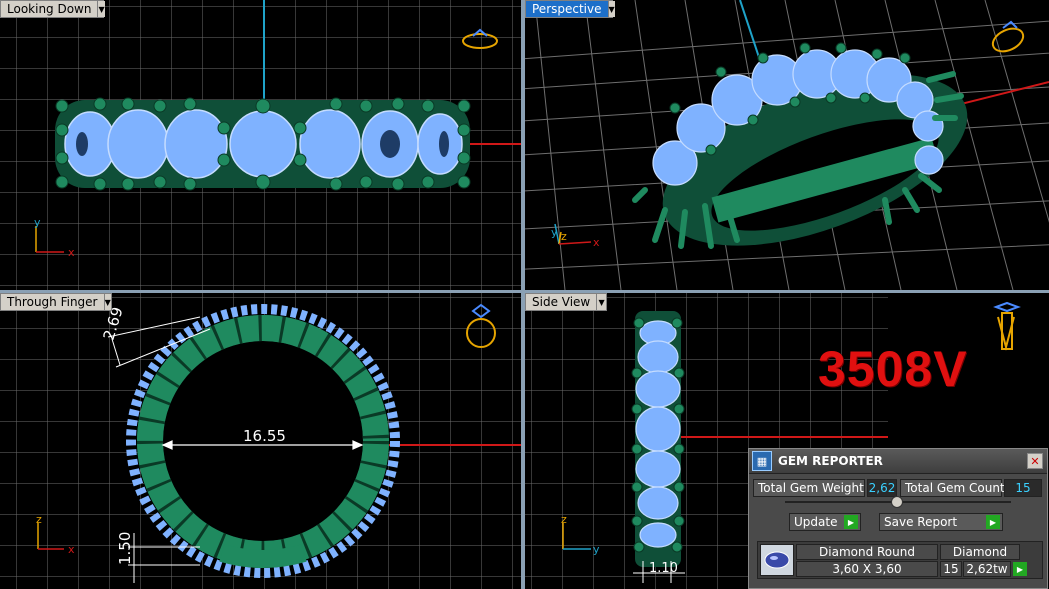  What do you see at coordinates (882, 488) in the screenshot?
I see `total-gem-weight-value: 2,62` at bounding box center [882, 488].